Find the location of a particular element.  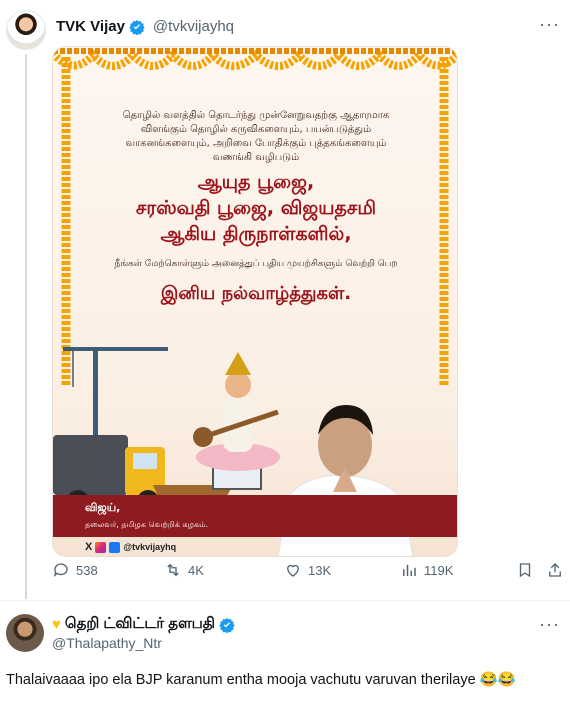

reply-author-name: தெறி ட்விட்டர் தளபதி is located at coordinates (140, 624).